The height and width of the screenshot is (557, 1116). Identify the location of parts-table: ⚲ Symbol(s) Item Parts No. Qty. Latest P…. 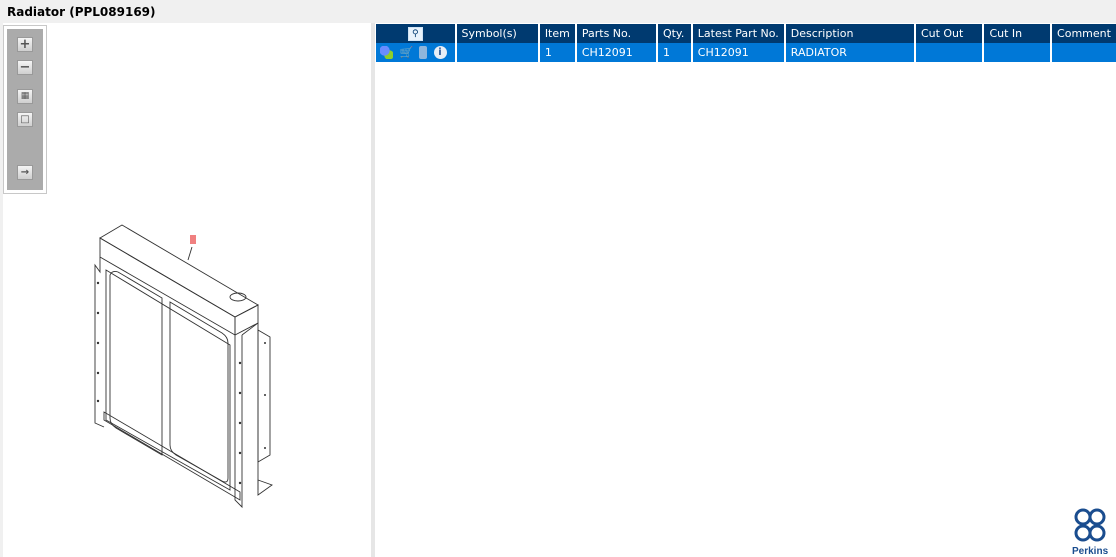
(746, 43).